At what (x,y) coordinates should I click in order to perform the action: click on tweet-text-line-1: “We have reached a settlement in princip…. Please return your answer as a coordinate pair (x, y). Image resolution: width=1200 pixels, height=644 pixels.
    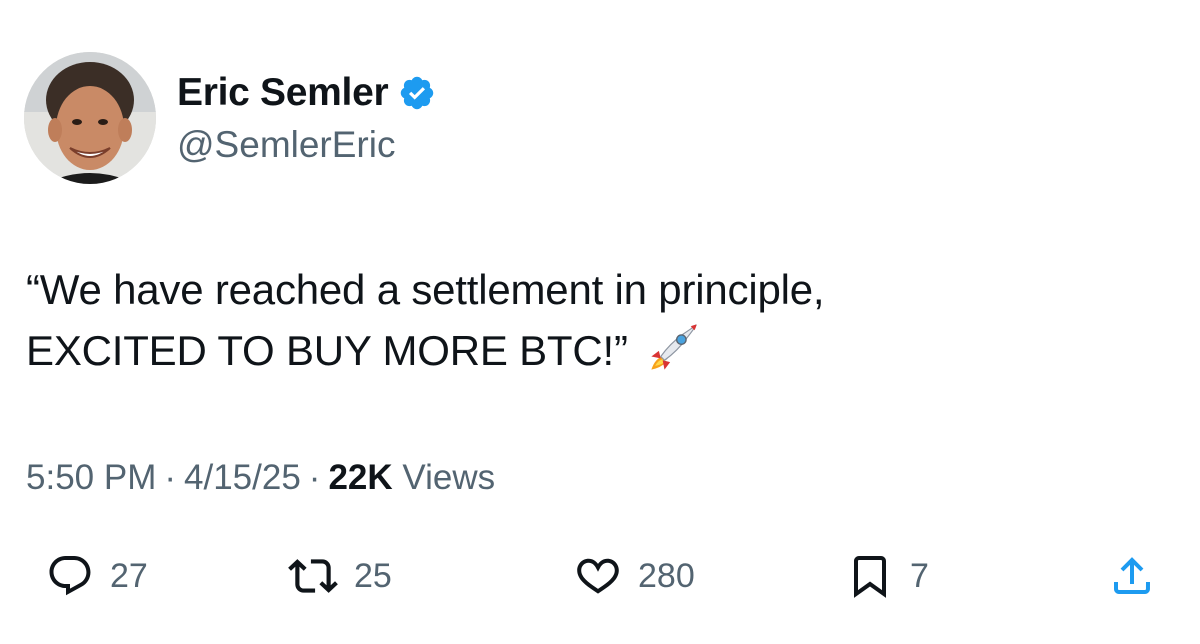
    Looking at the image, I should click on (425, 289).